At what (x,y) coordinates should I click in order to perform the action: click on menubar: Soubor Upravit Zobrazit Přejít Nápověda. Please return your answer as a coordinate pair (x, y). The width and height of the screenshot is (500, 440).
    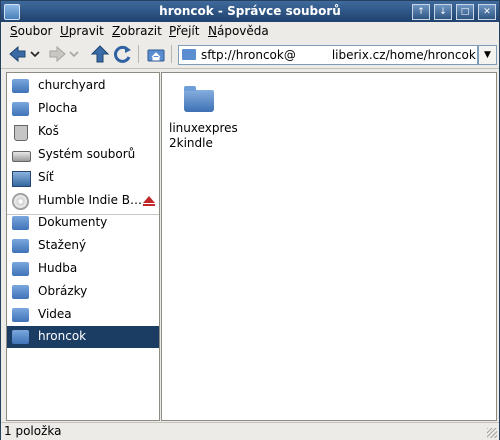
    Looking at the image, I should click on (250, 31).